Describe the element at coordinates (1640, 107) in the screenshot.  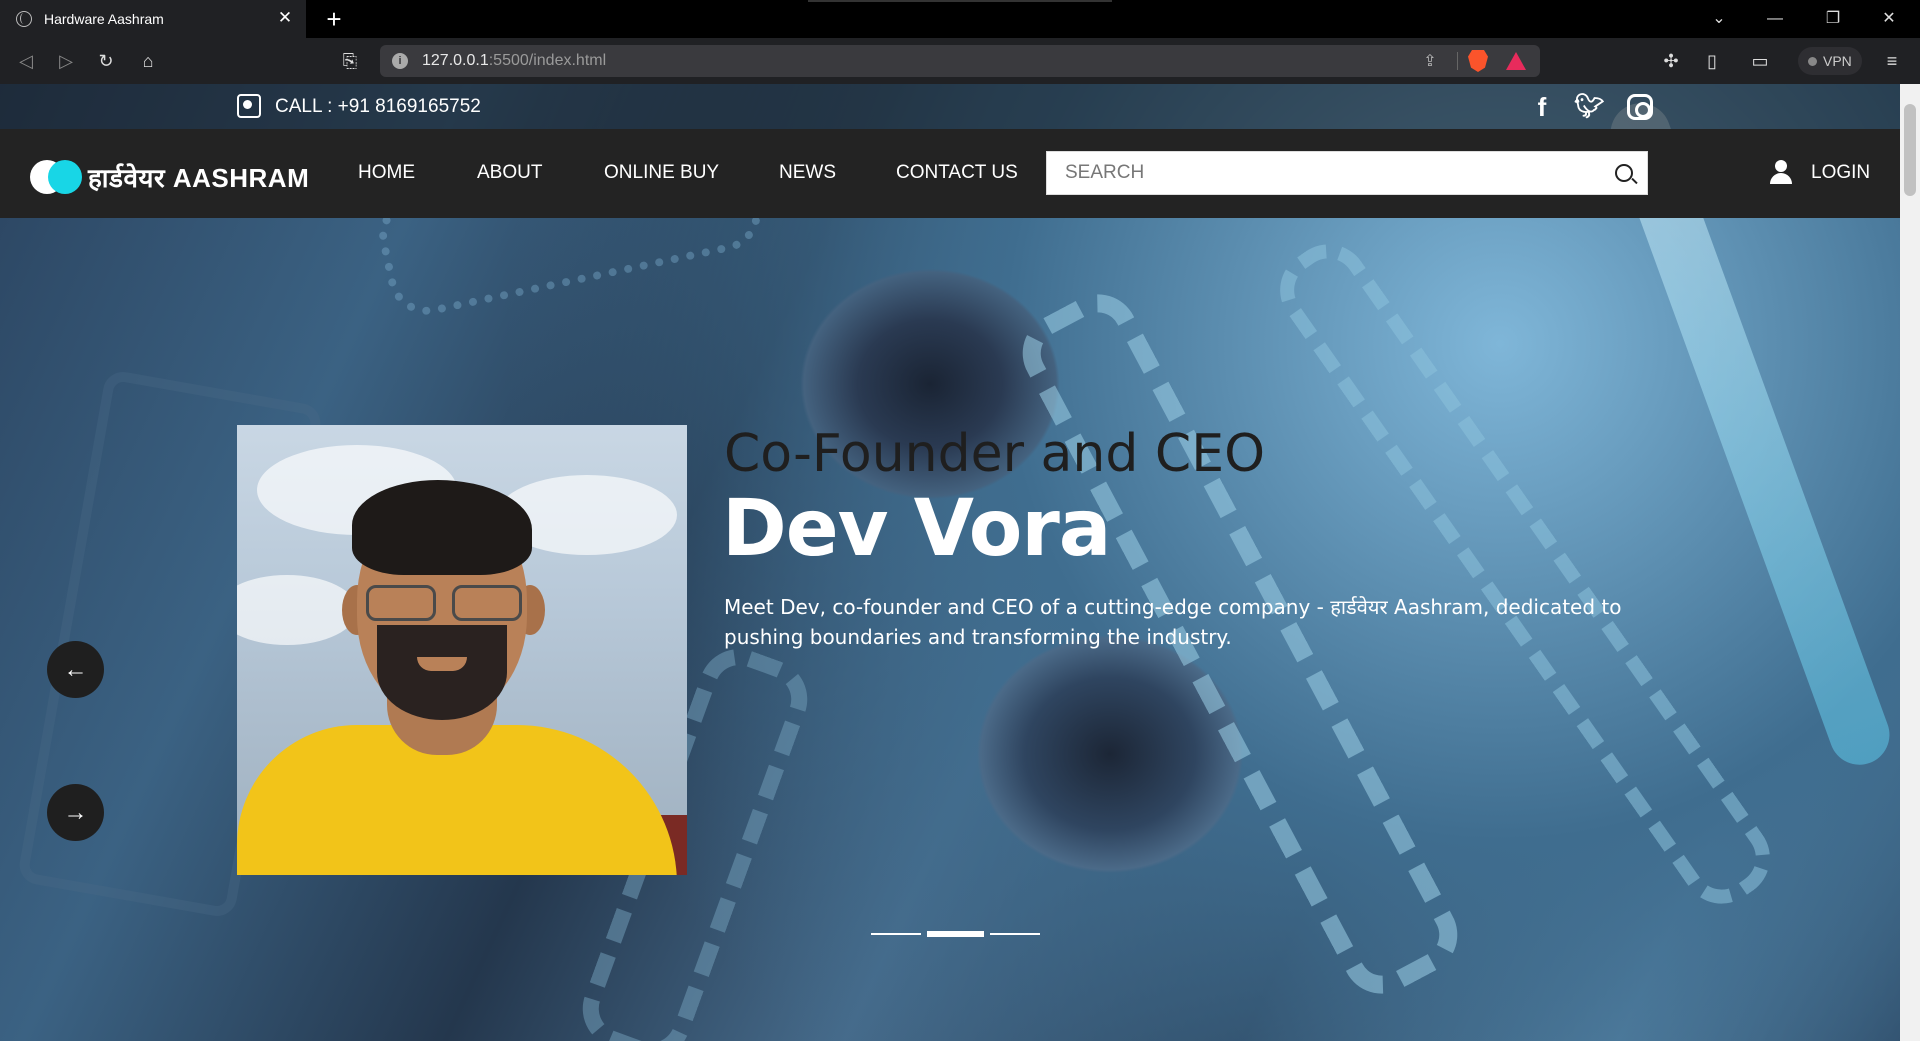
I see `instagram-icon` at that location.